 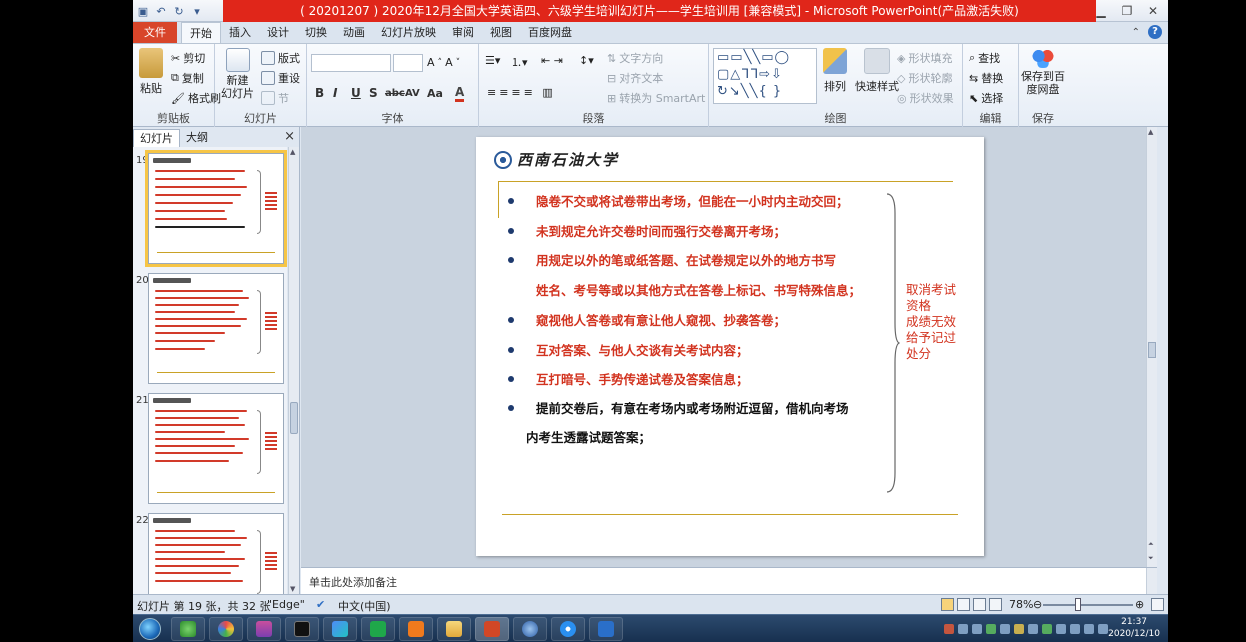 I want to click on line-spacing-button: ↕▾, so click(x=586, y=60).